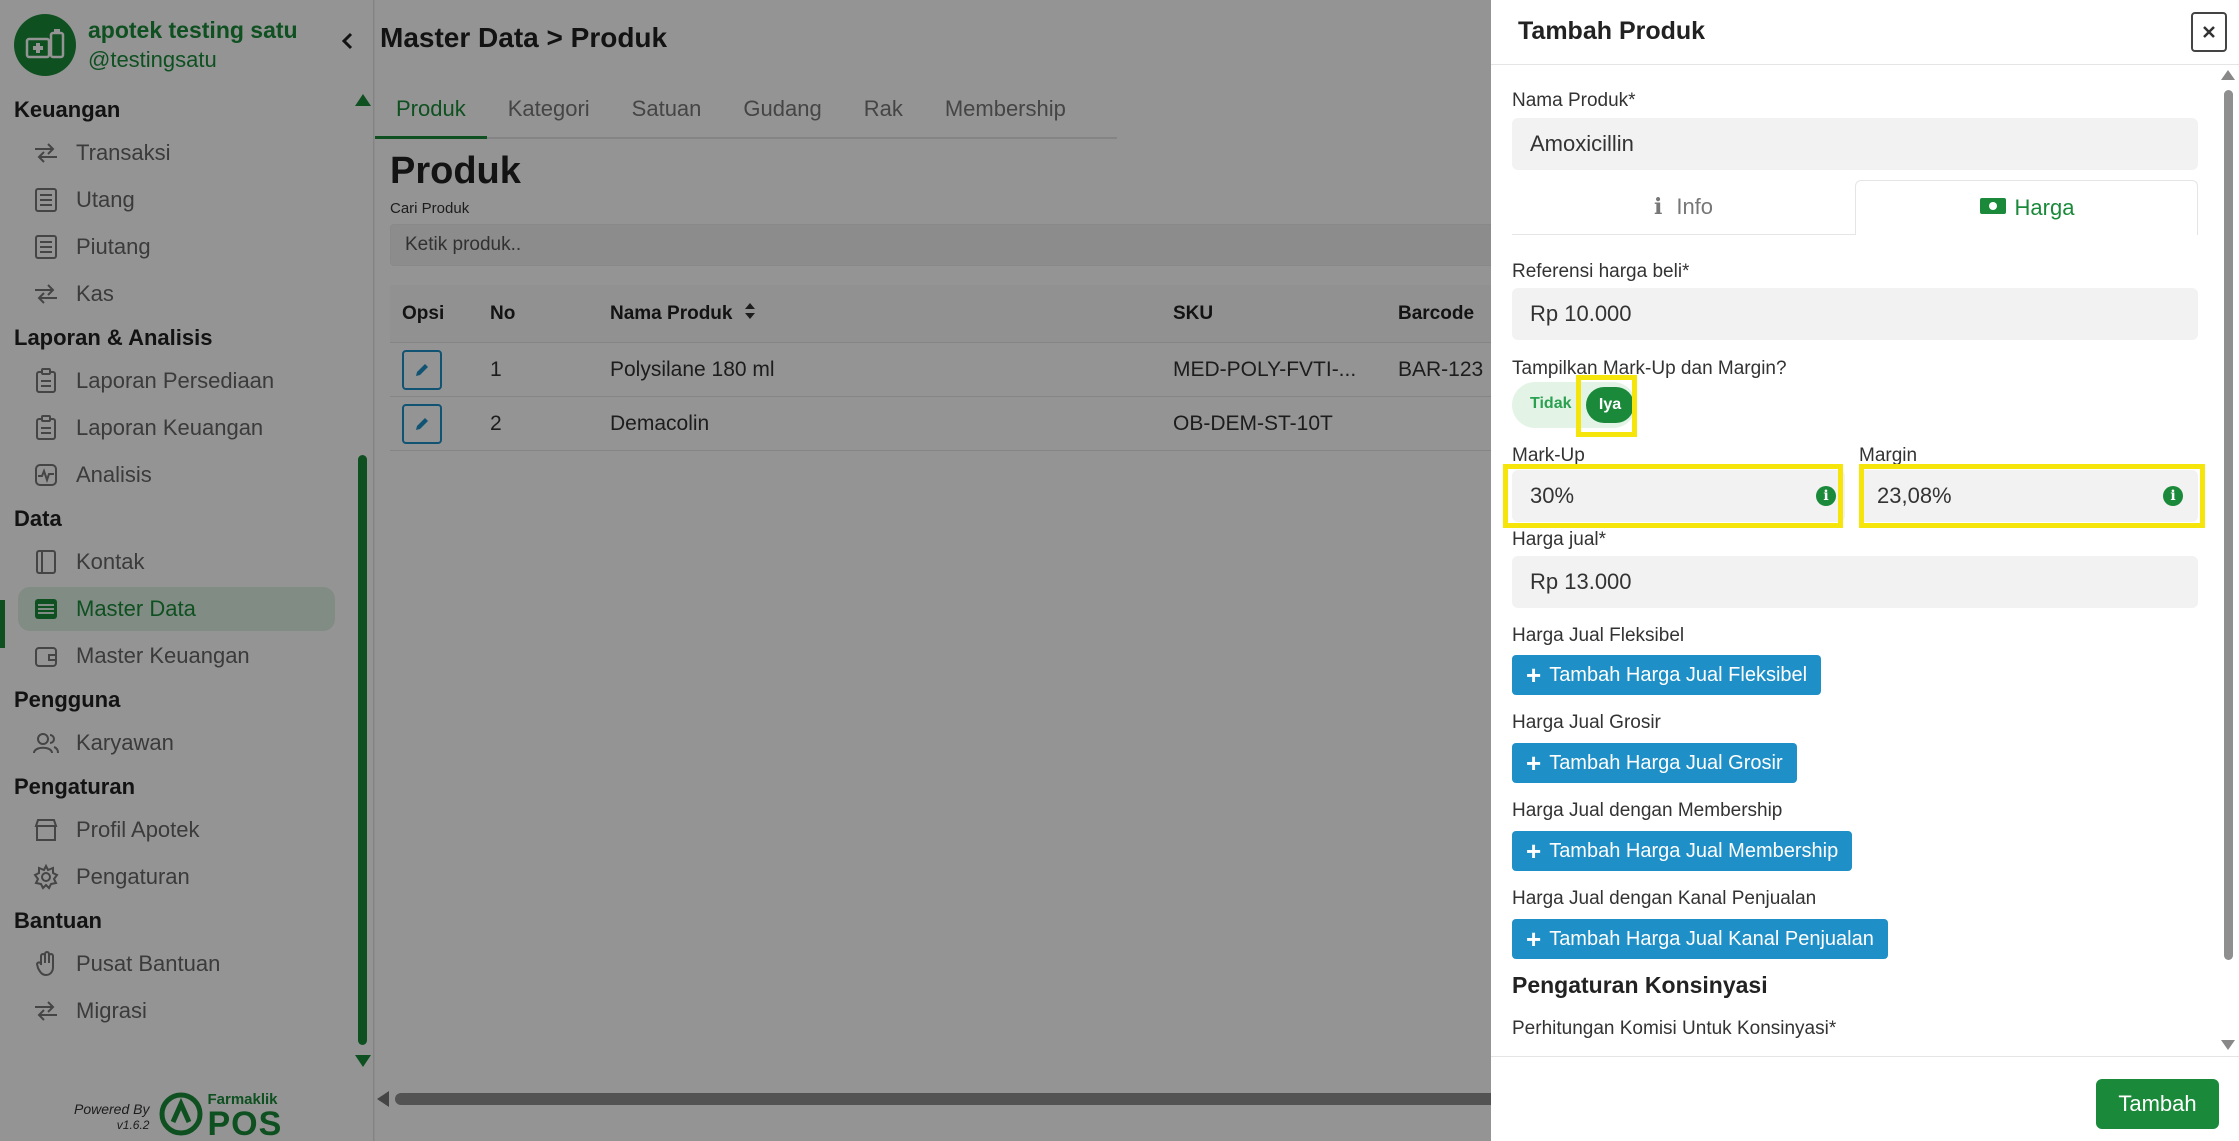  I want to click on close-icon, so click(2209, 32).